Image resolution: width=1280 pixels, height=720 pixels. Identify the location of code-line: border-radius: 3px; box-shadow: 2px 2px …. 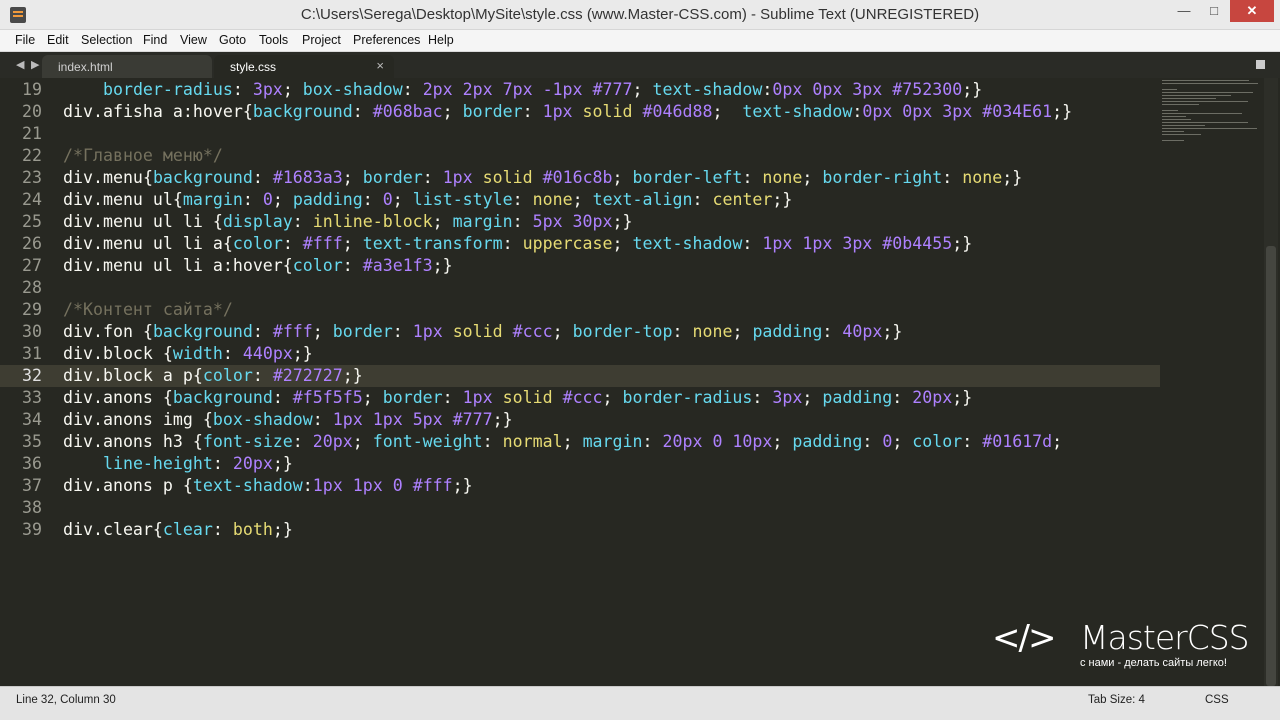
(522, 90).